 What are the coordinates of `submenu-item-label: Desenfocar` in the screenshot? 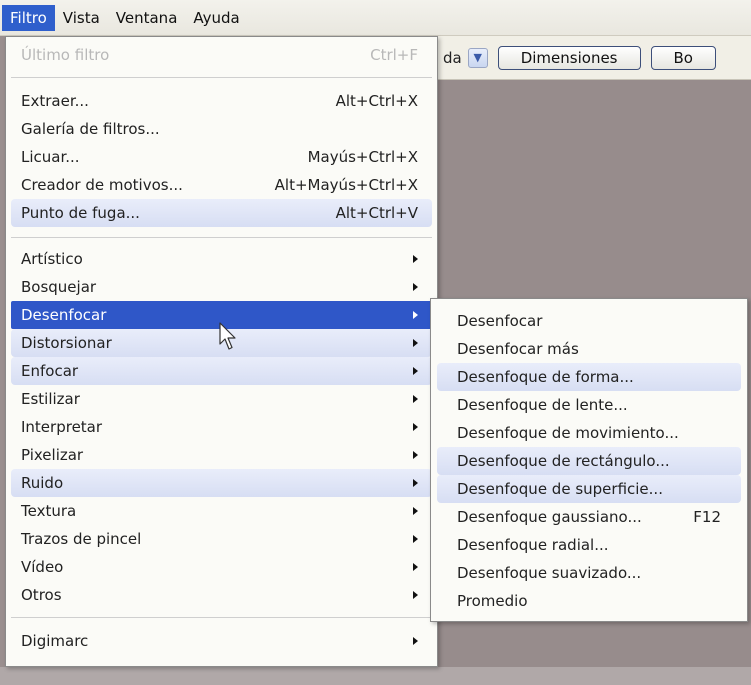 It's located at (500, 321).